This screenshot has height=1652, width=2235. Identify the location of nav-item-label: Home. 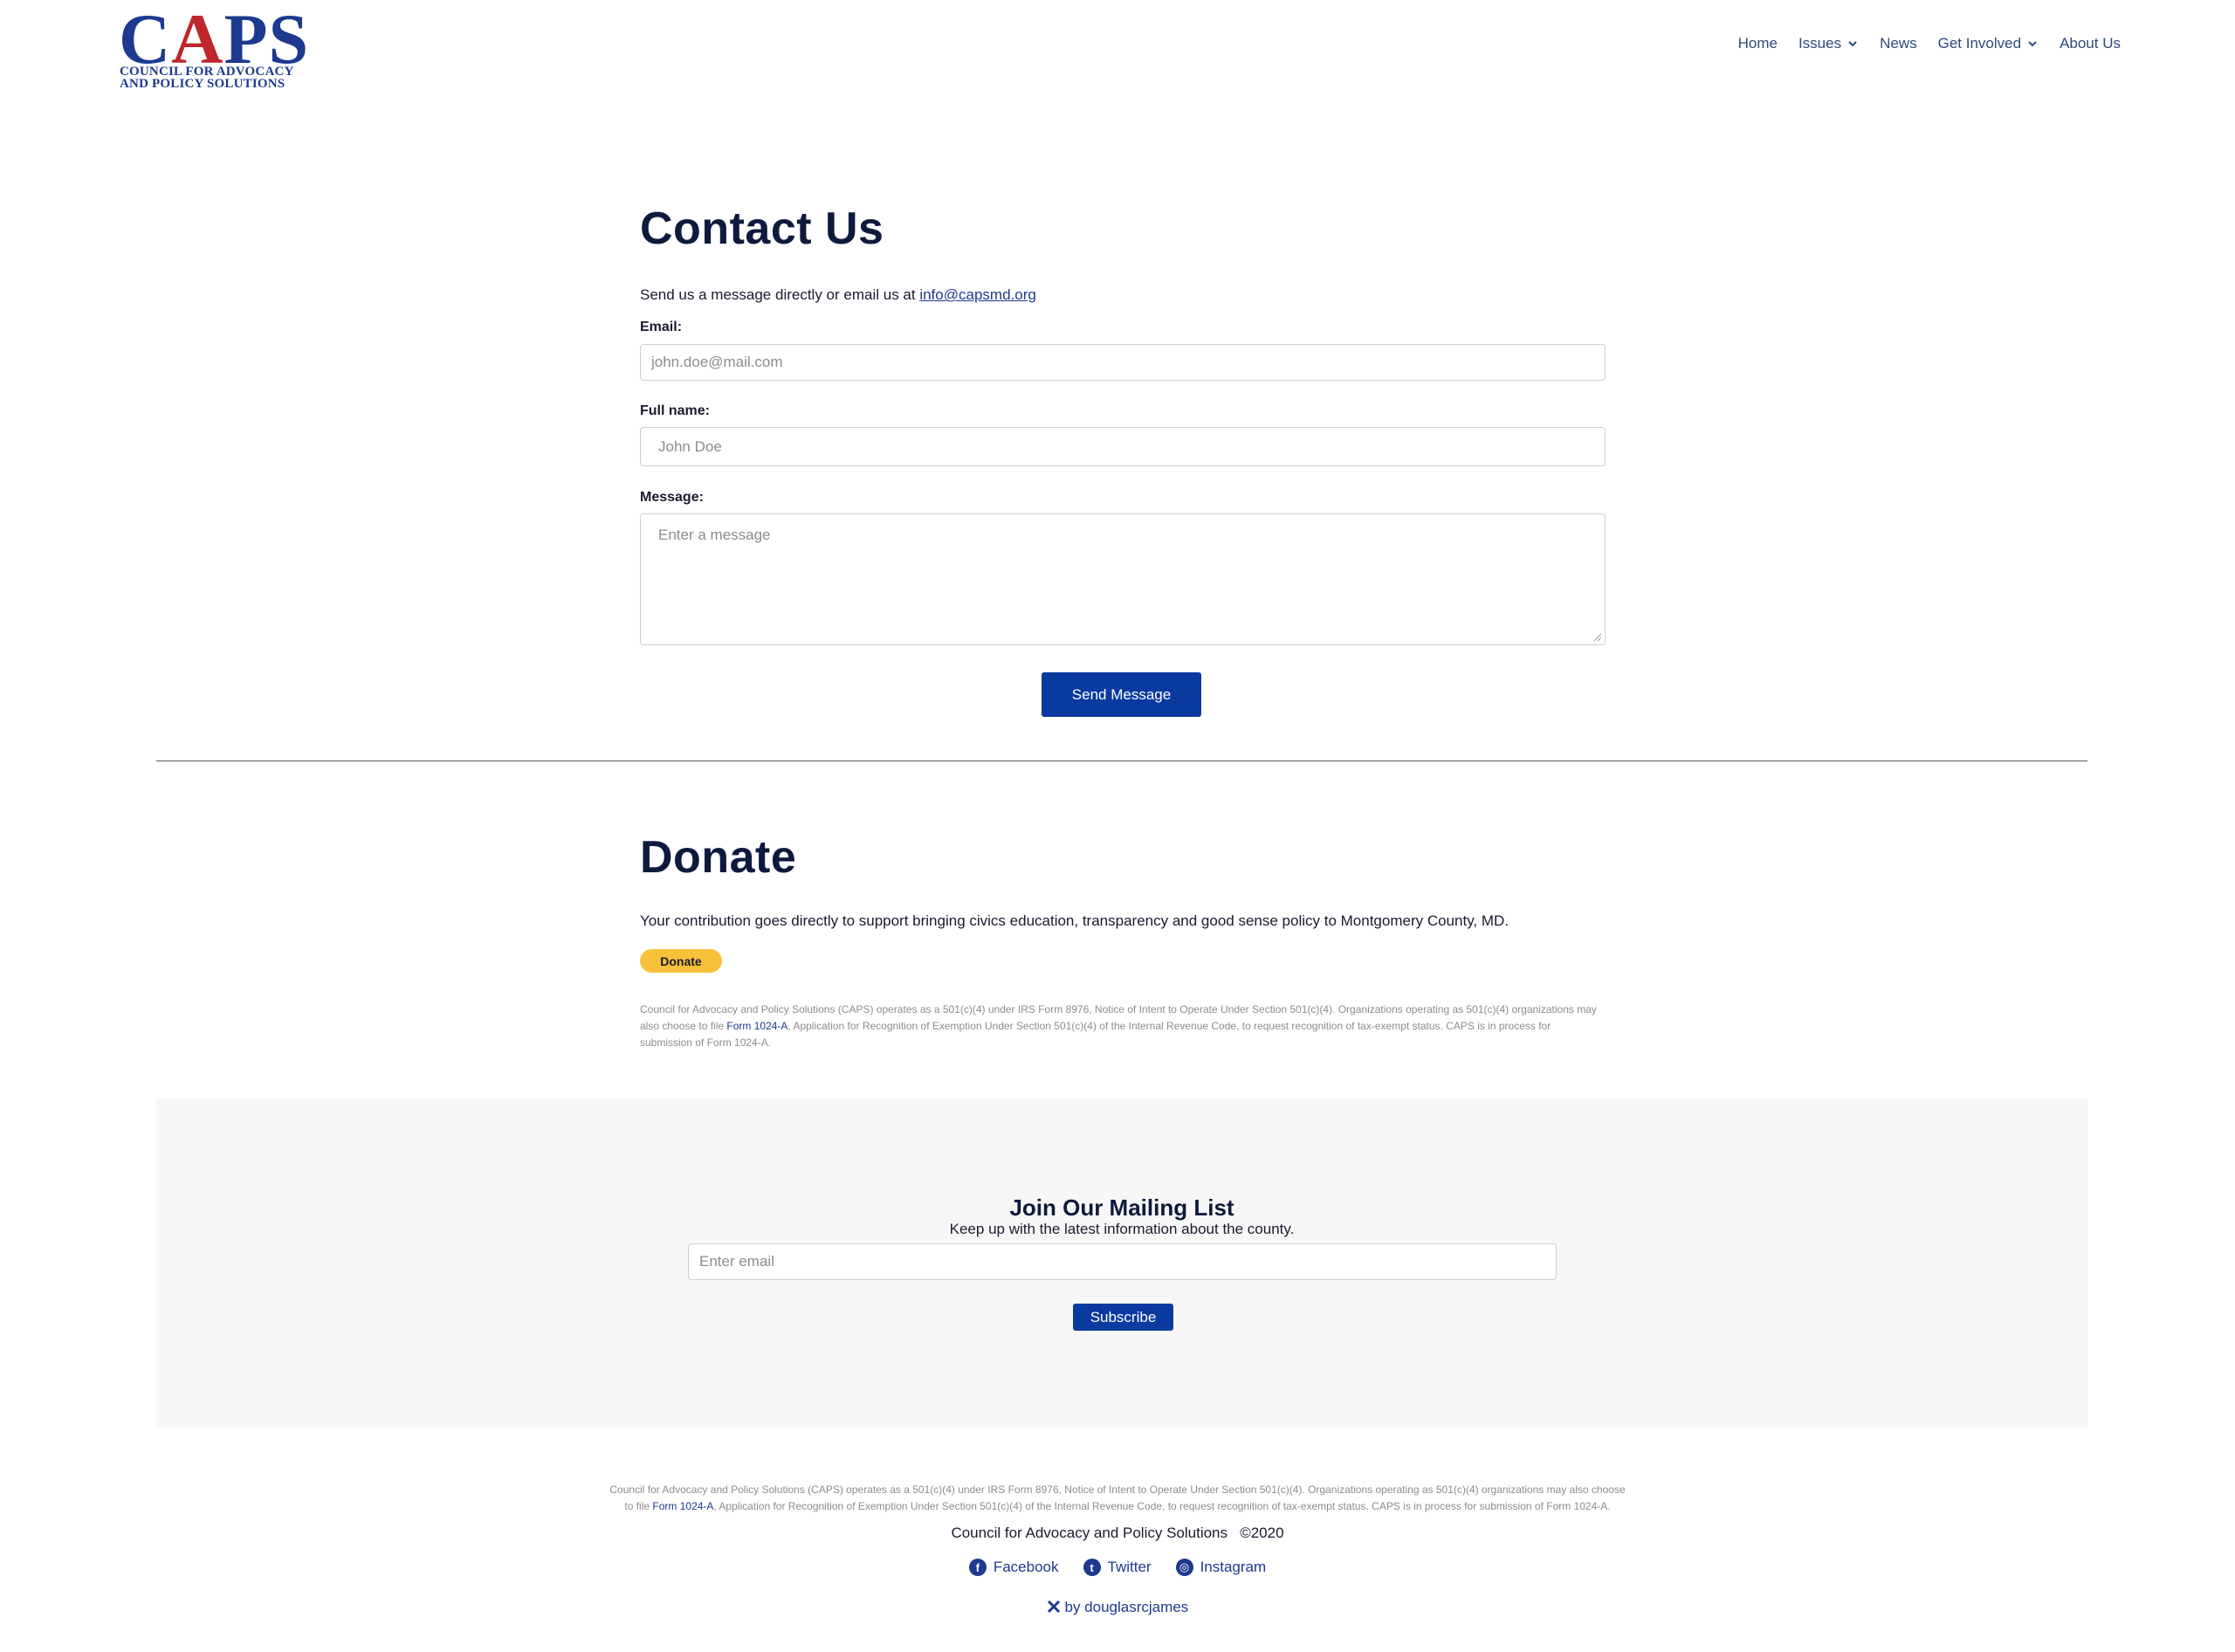
(1757, 43).